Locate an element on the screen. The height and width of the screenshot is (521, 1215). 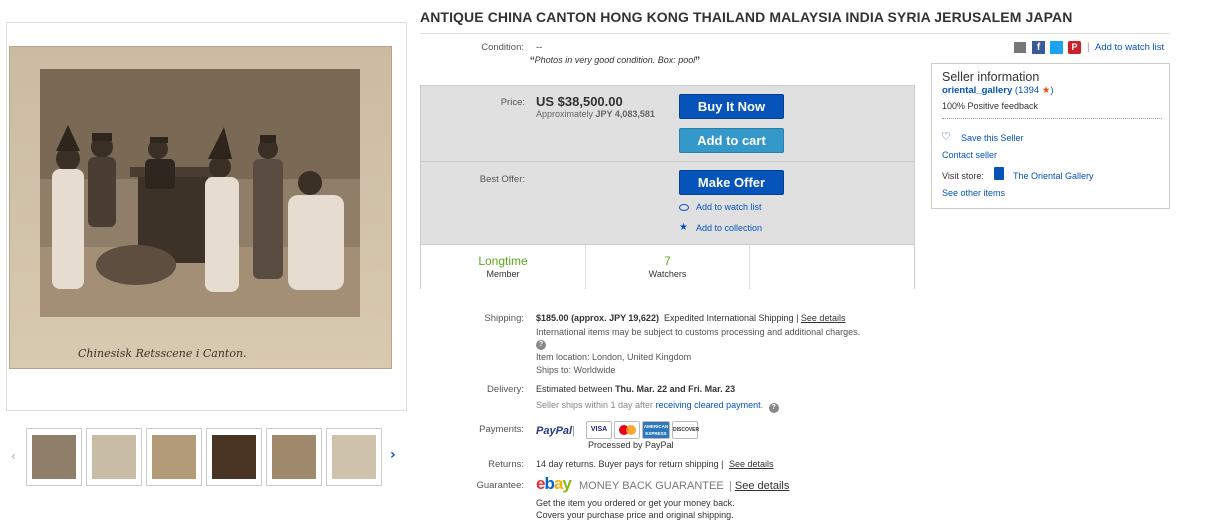
add-to-collection-link: Add to collection is located at coordinates (729, 228).